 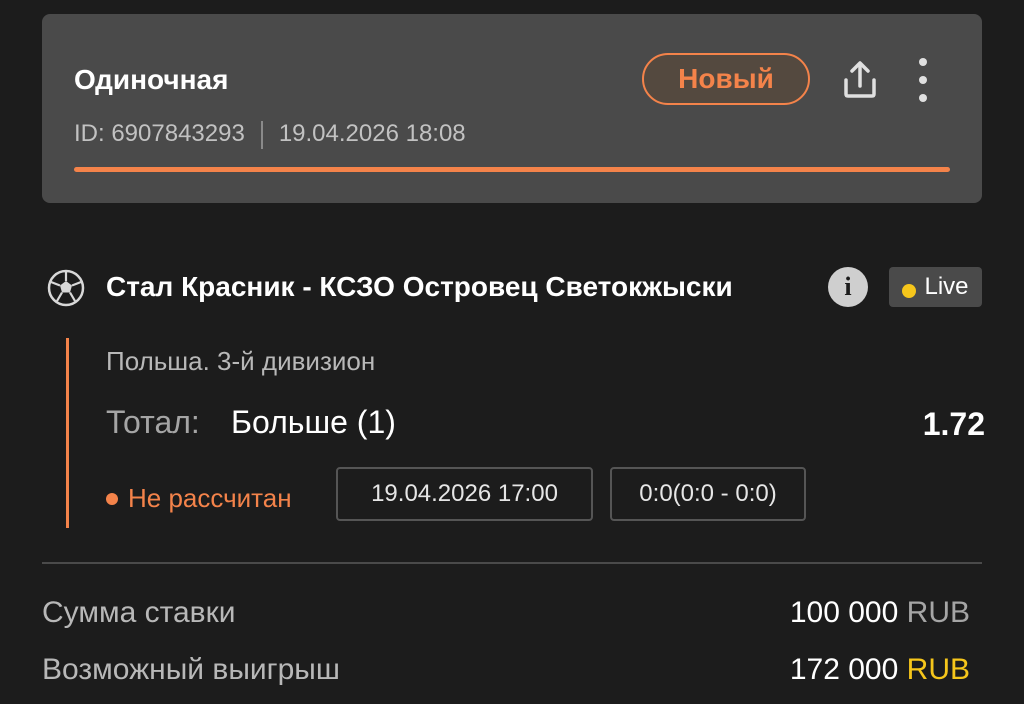 I want to click on stake-currency: RUB, so click(x=938, y=612).